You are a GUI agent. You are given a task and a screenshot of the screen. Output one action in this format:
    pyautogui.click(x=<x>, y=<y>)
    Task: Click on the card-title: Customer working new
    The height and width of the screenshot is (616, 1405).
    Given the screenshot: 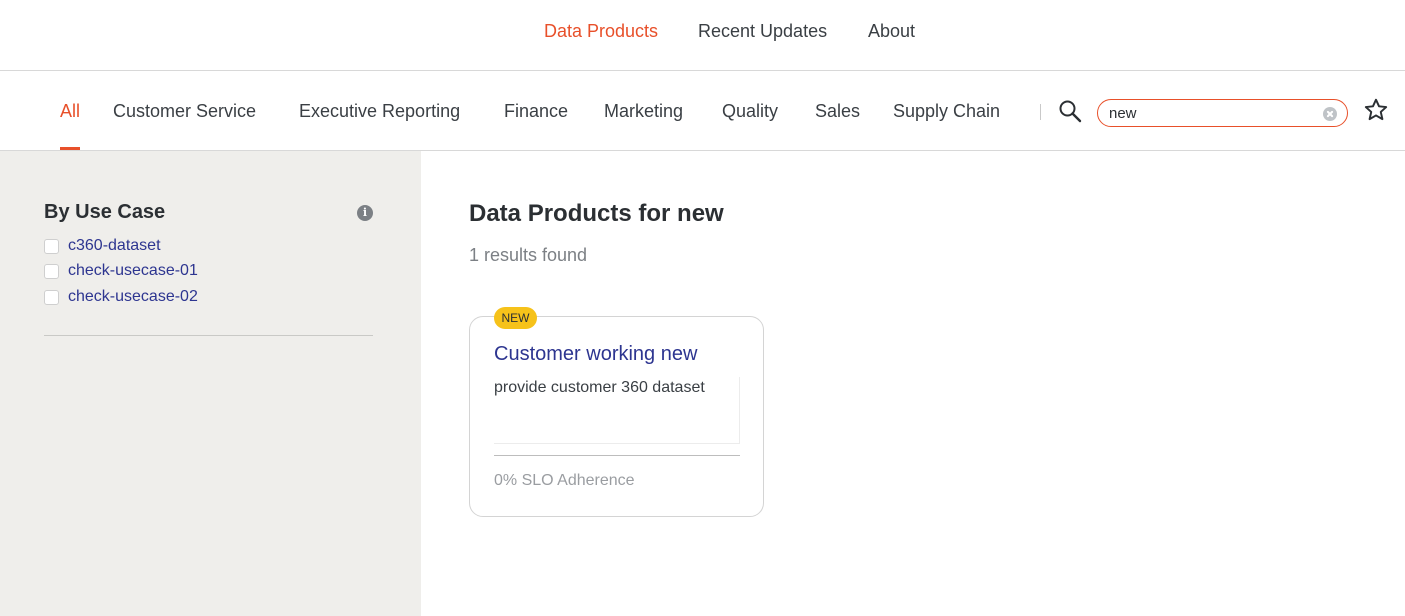 What is the action you would take?
    pyautogui.click(x=595, y=354)
    